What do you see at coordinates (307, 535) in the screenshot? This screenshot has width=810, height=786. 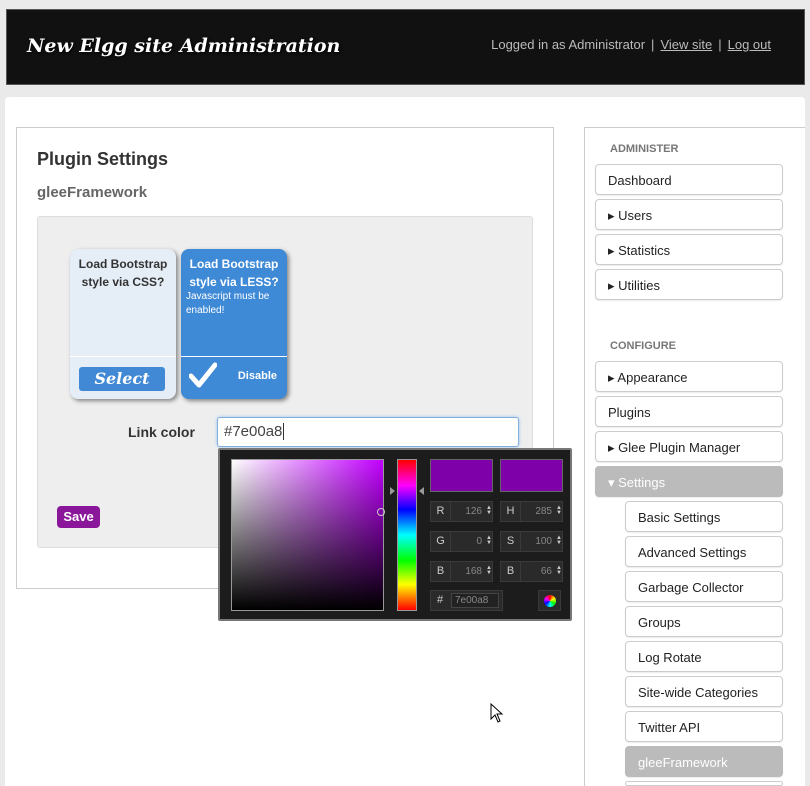 I see `saturation-brightness-field` at bounding box center [307, 535].